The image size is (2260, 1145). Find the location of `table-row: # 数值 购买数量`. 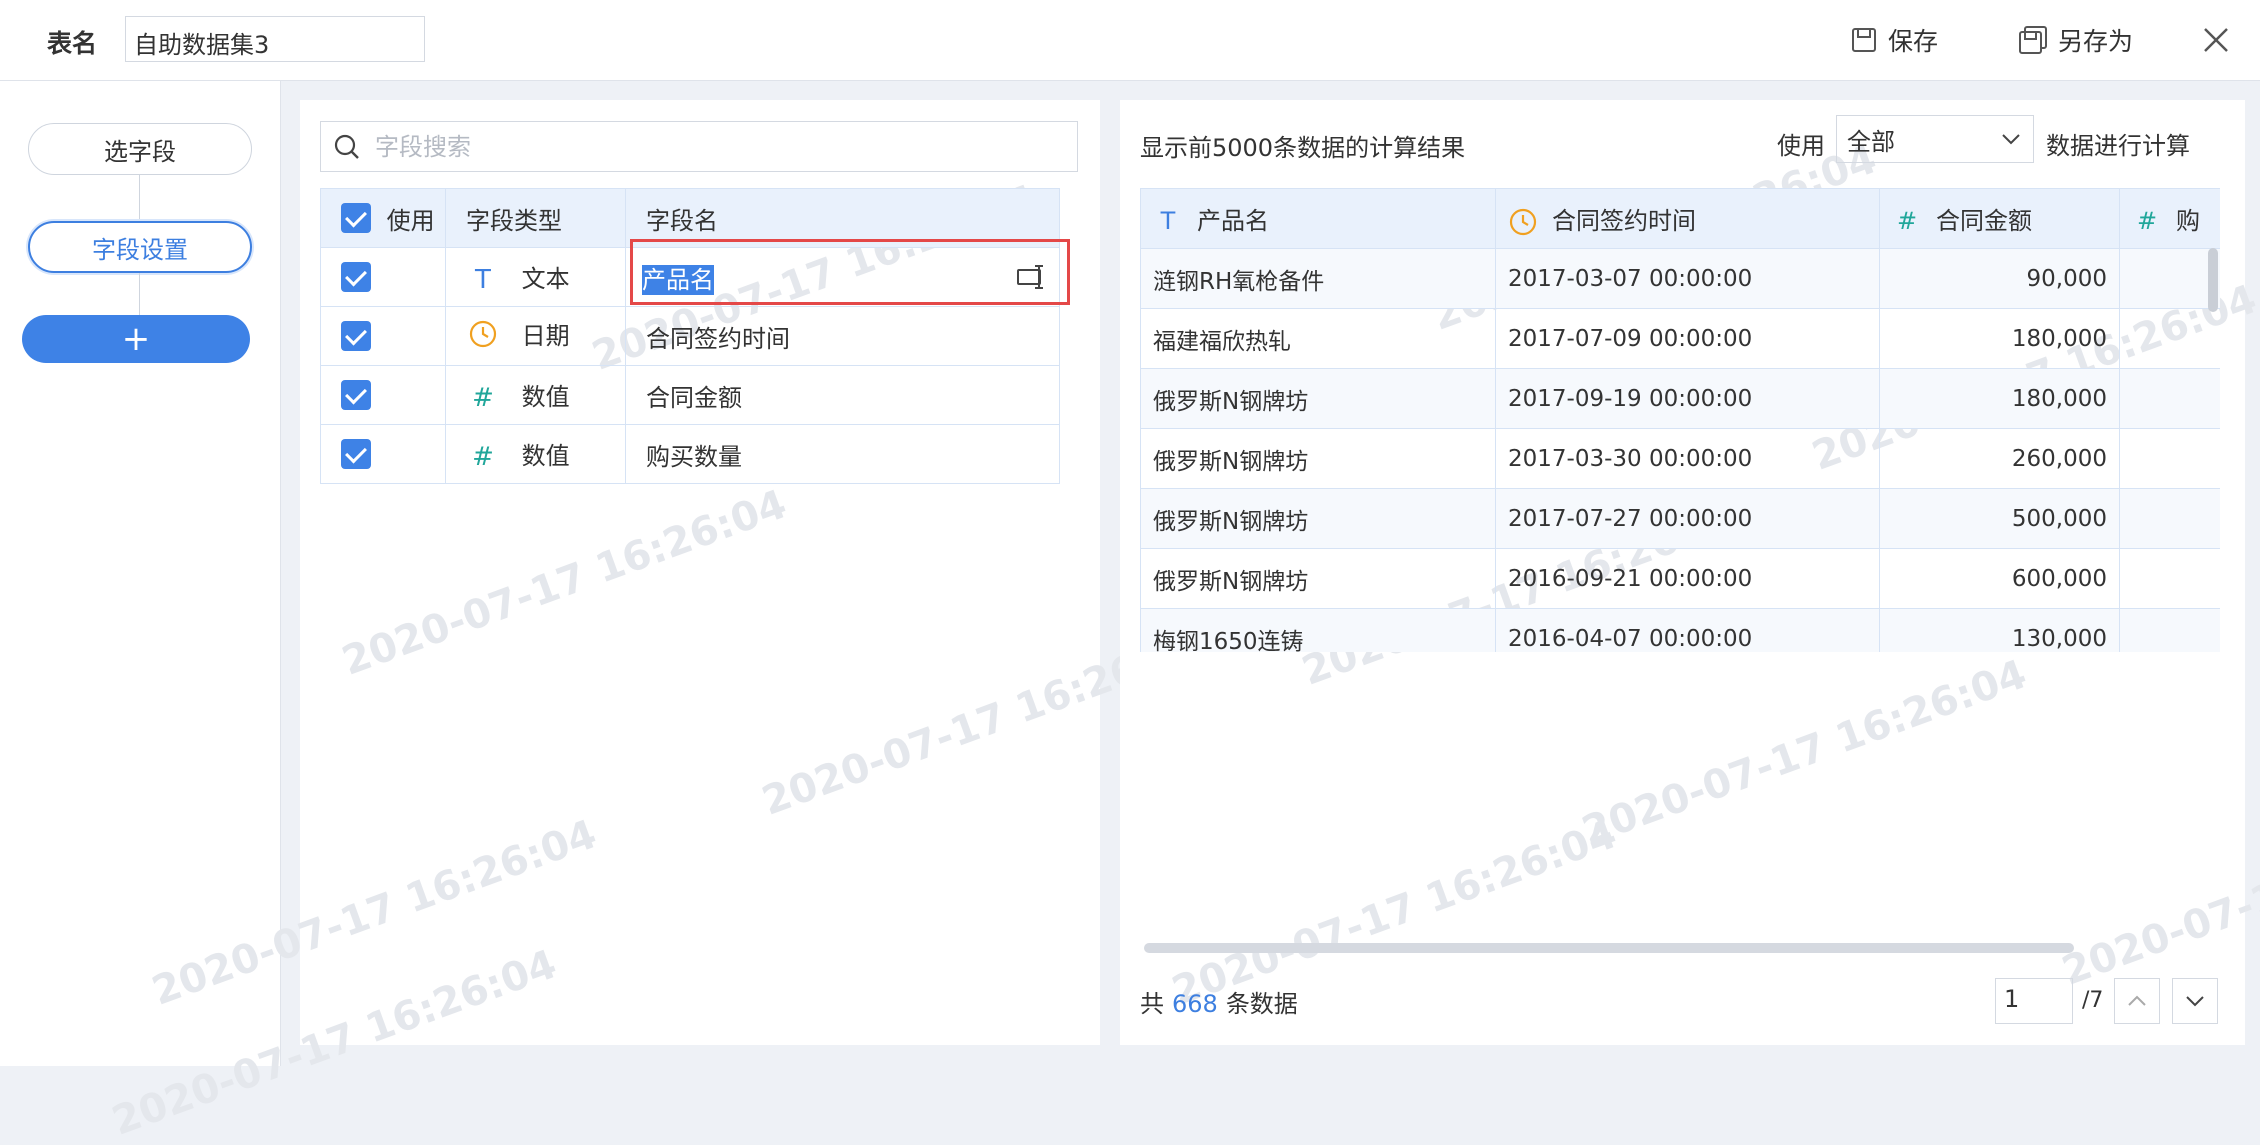

table-row: # 数值 购买数量 is located at coordinates (690, 454).